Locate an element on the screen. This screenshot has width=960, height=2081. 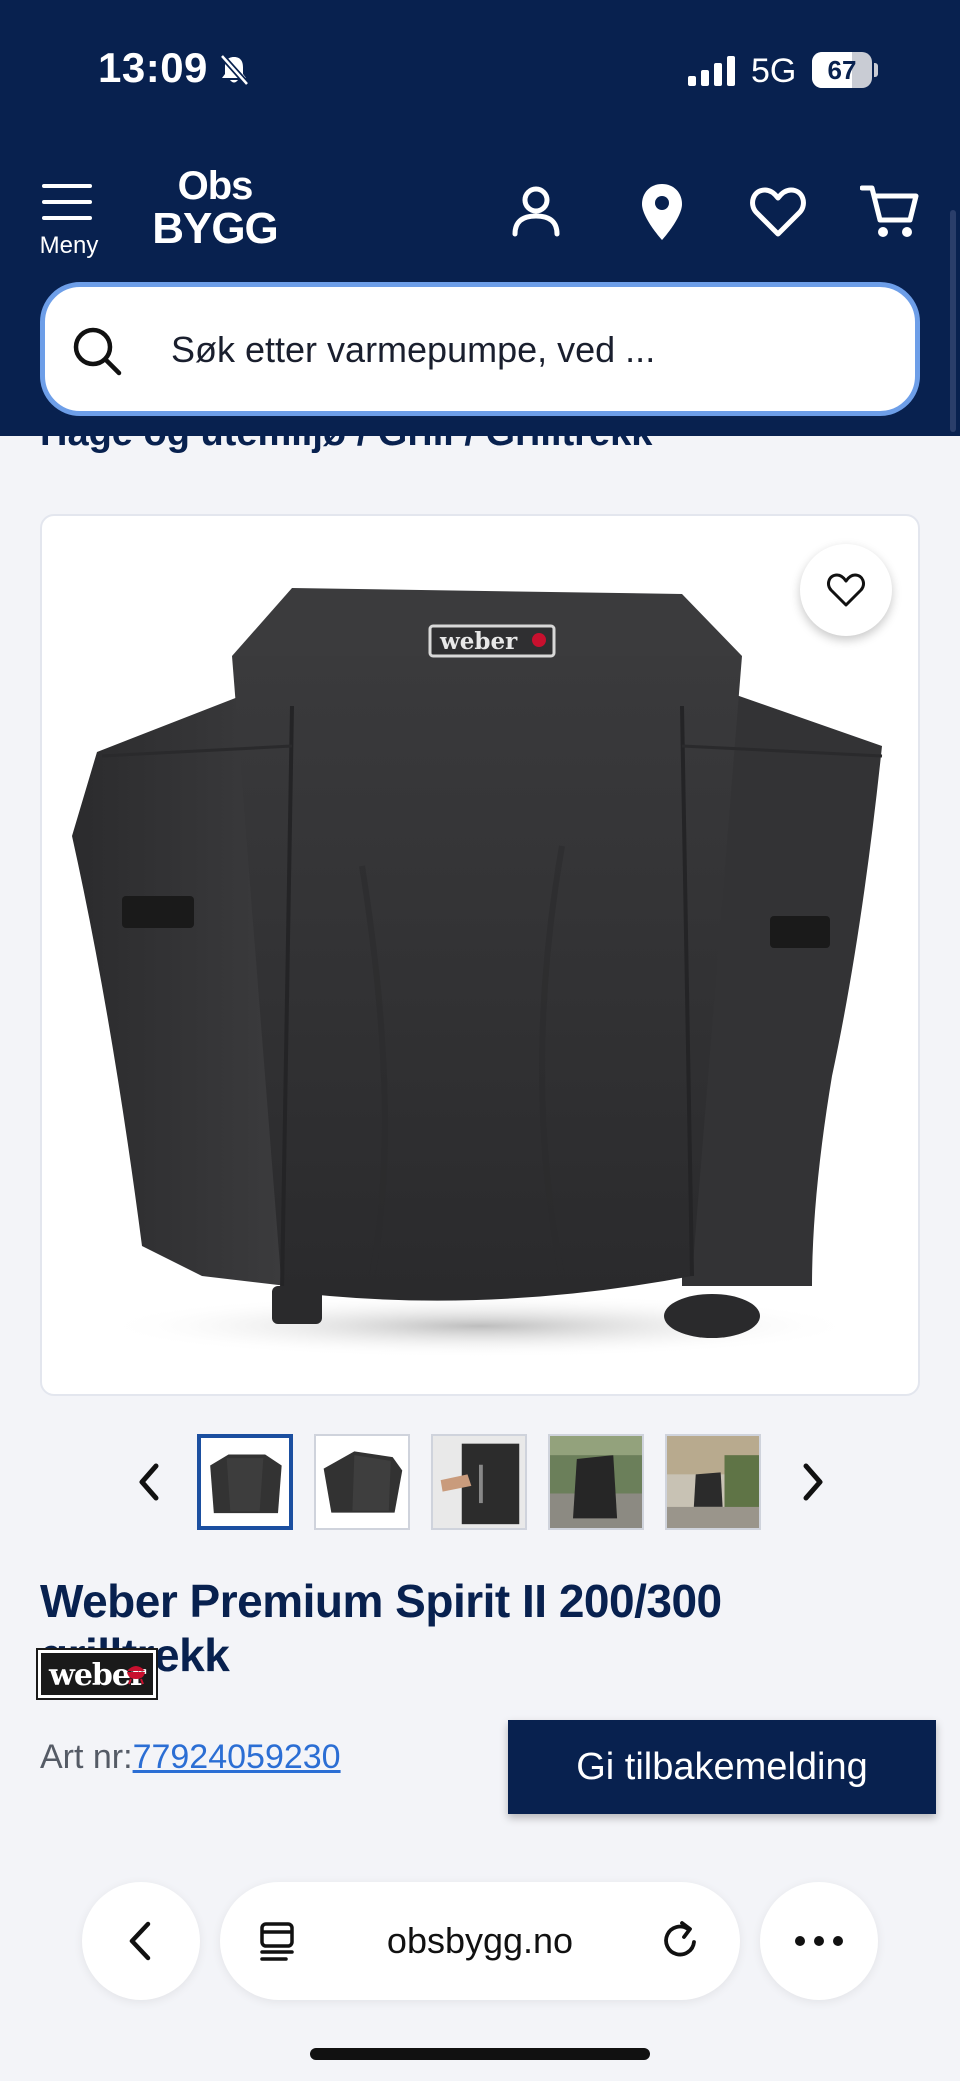
reload-icon is located at coordinates (681, 1941).